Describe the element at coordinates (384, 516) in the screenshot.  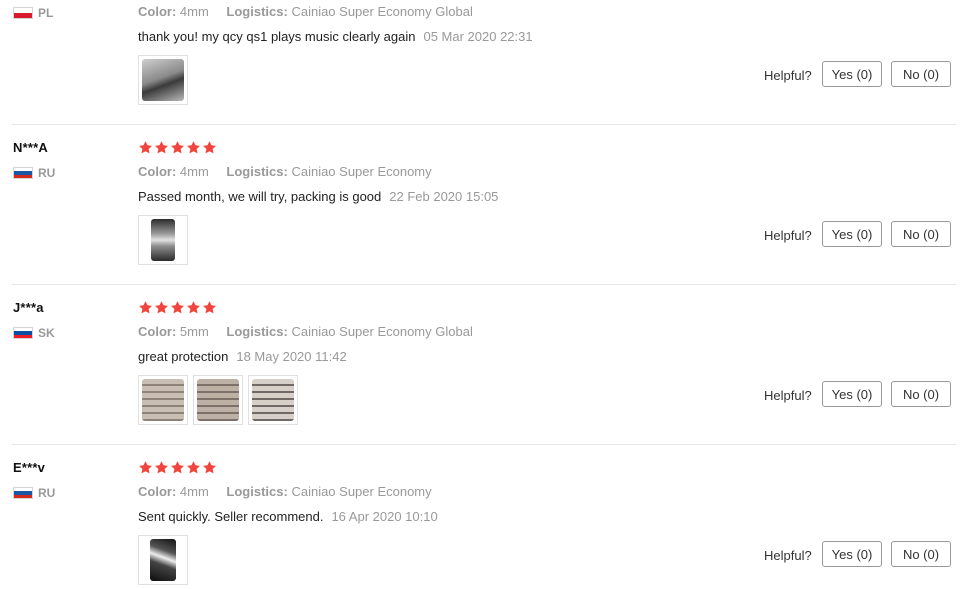
I see `review-date: 16 Apr 2020 10:10` at that location.